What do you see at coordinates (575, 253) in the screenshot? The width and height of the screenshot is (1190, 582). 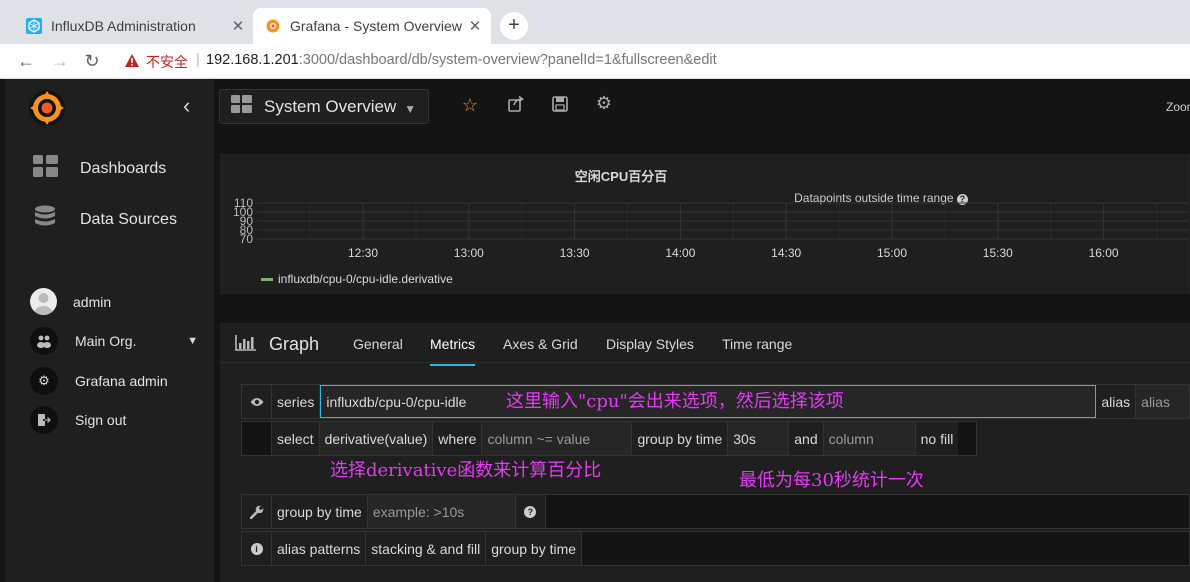 I see `x-tick-label: 13:30` at bounding box center [575, 253].